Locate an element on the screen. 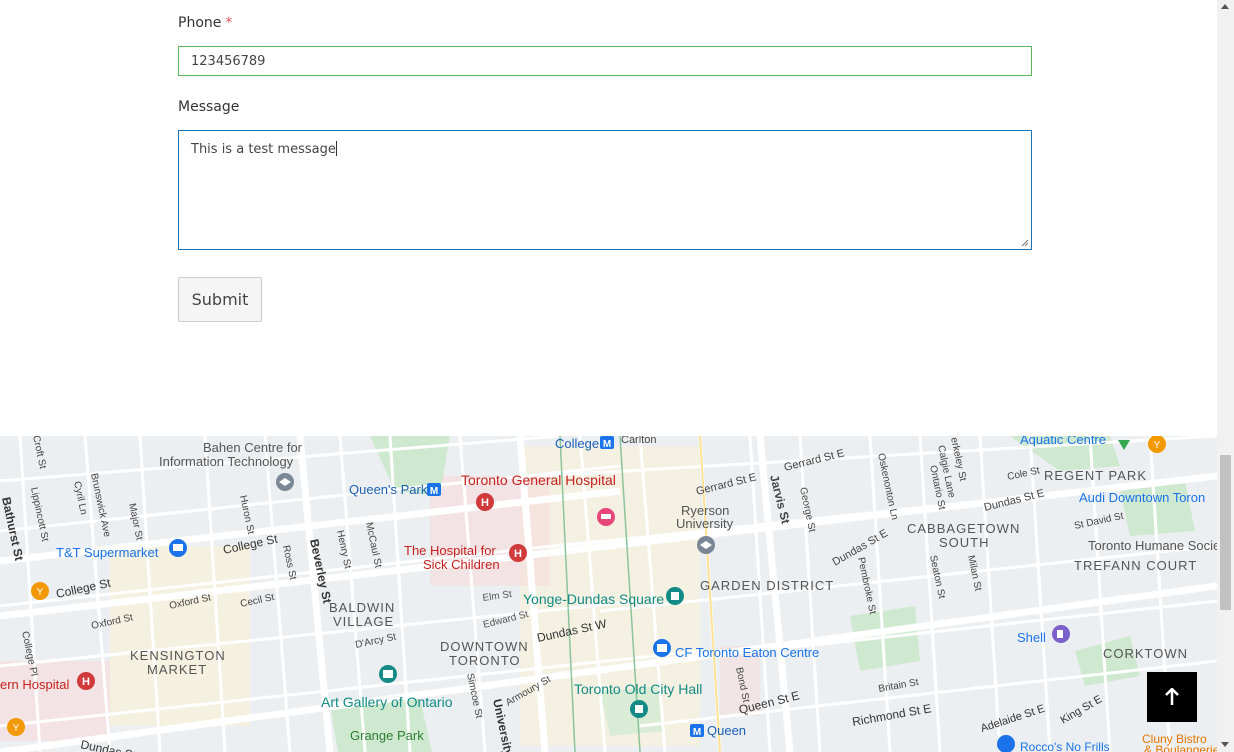 This screenshot has width=1234, height=752. resize-handle-icon is located at coordinates (1025, 243).